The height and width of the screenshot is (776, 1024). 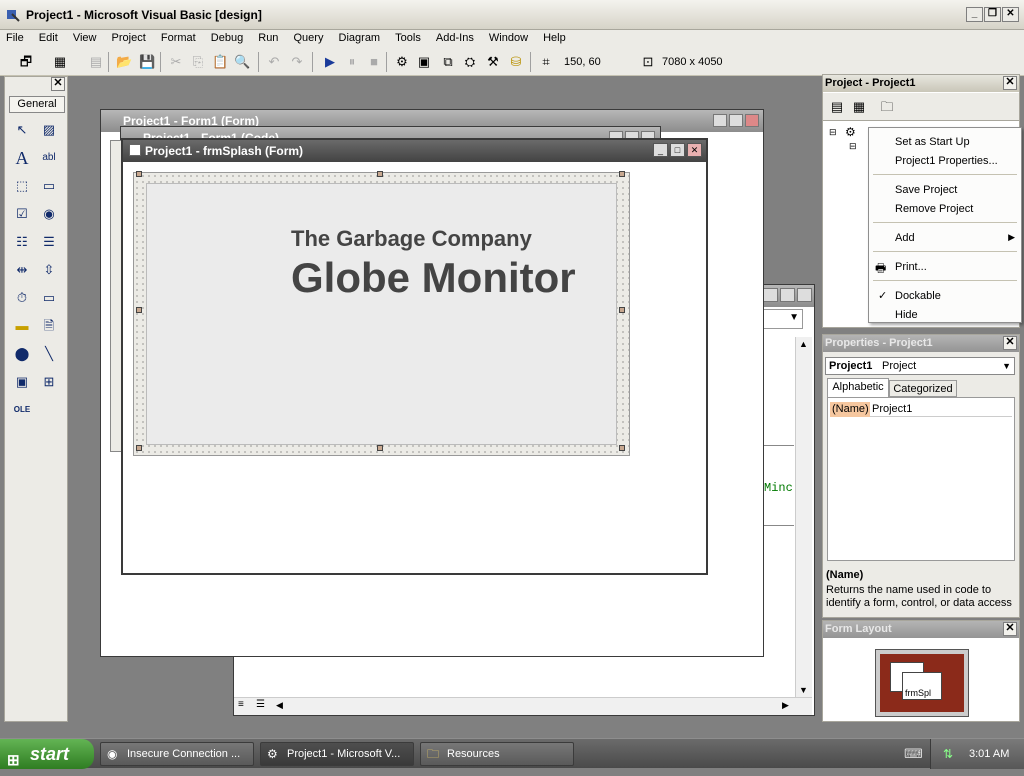 I want to click on optionbutton-icon: ◉, so click(x=49, y=214).